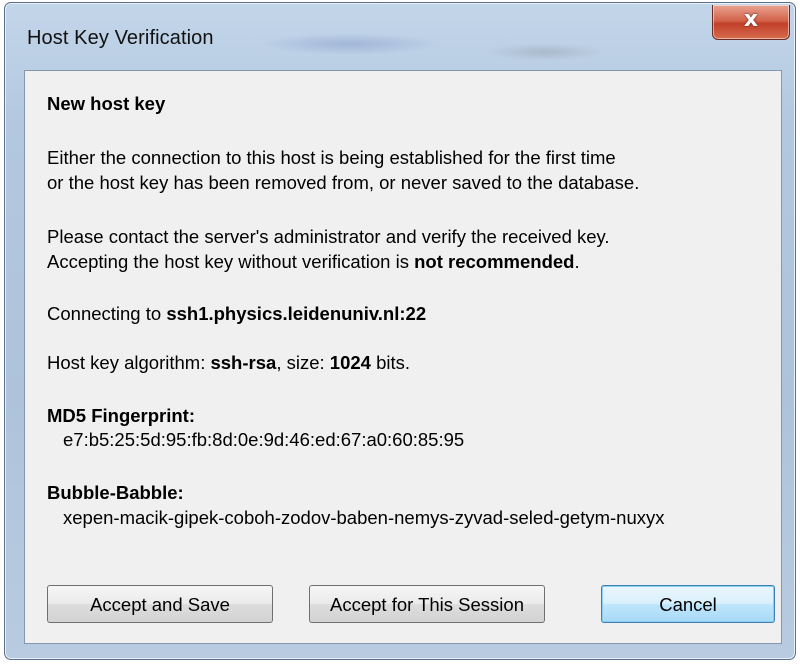 This screenshot has height=664, width=800. What do you see at coordinates (545, 52) in the screenshot?
I see `title-bar-glare-secondary` at bounding box center [545, 52].